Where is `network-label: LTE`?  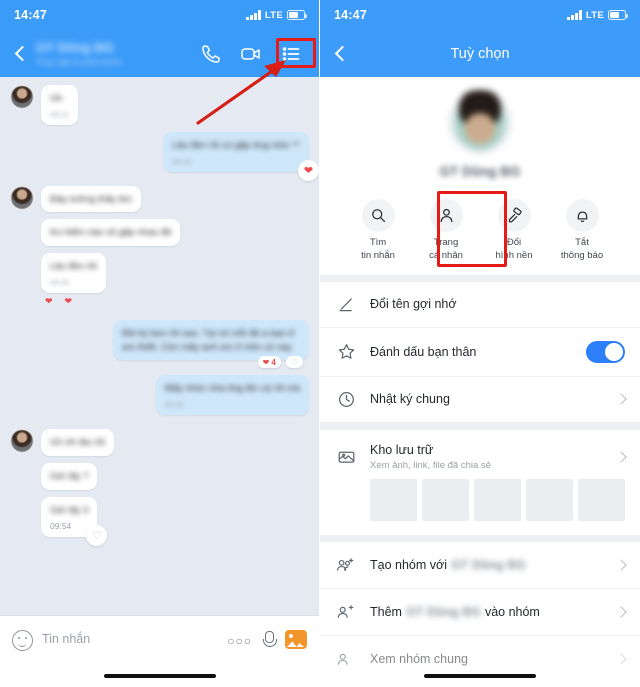
network-label: LTE is located at coordinates (273, 15).